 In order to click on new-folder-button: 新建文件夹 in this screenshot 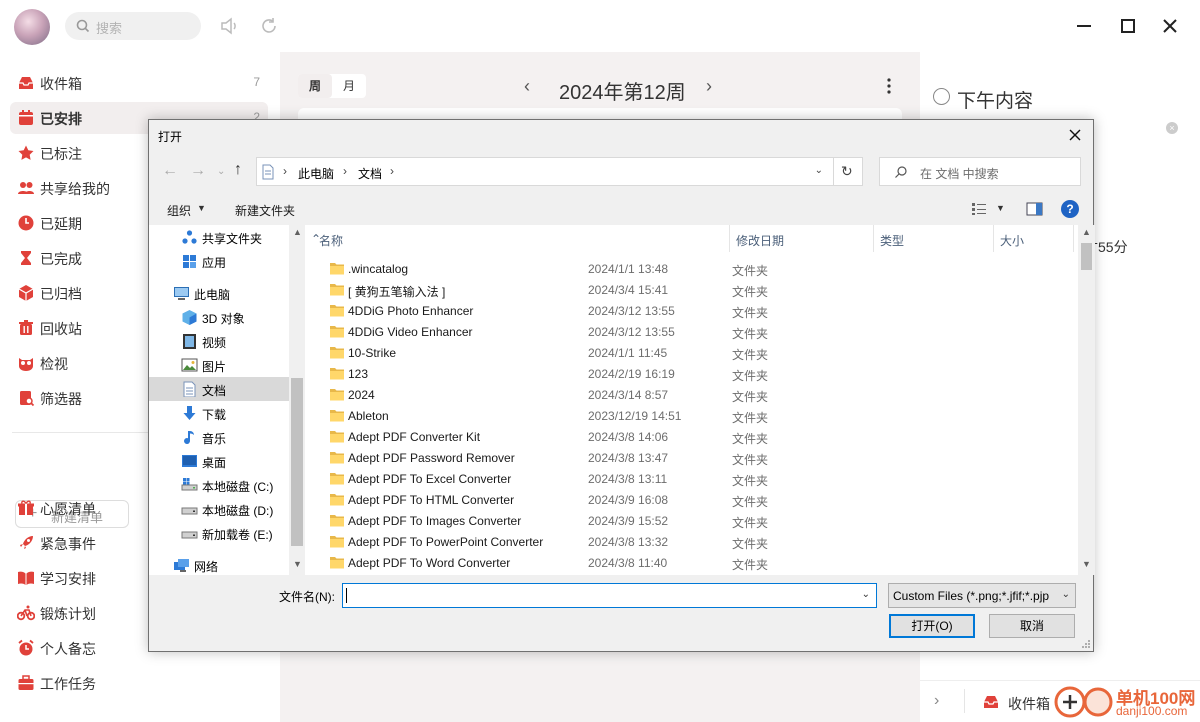, I will do `click(265, 210)`.